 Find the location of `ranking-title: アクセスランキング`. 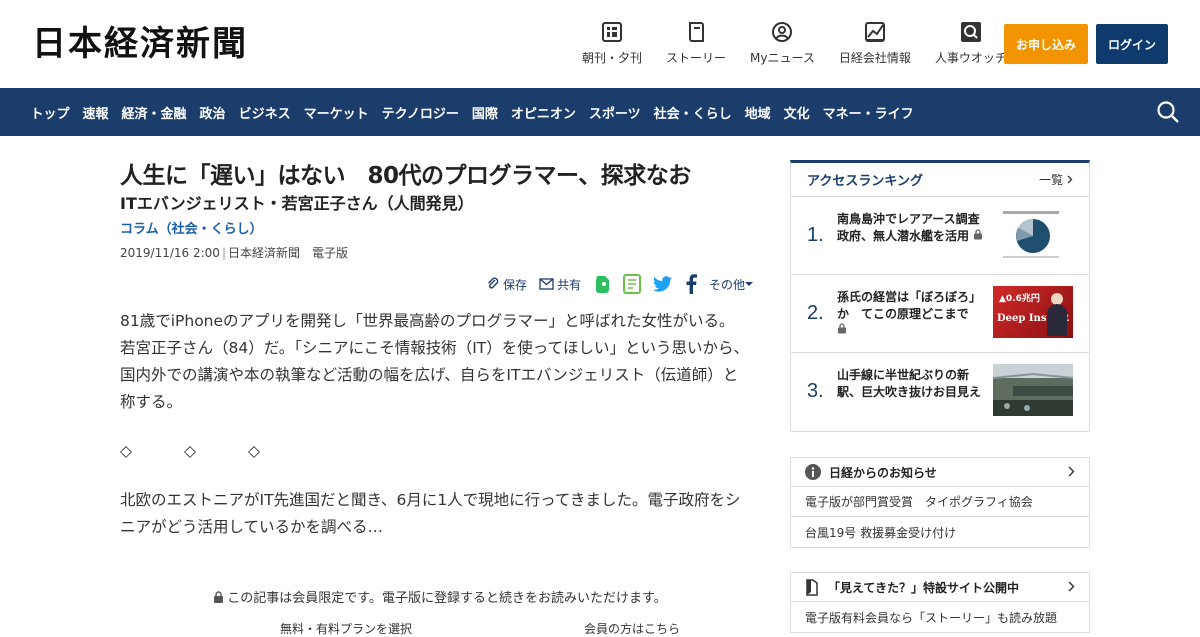

ranking-title: アクセスランキング is located at coordinates (865, 181).